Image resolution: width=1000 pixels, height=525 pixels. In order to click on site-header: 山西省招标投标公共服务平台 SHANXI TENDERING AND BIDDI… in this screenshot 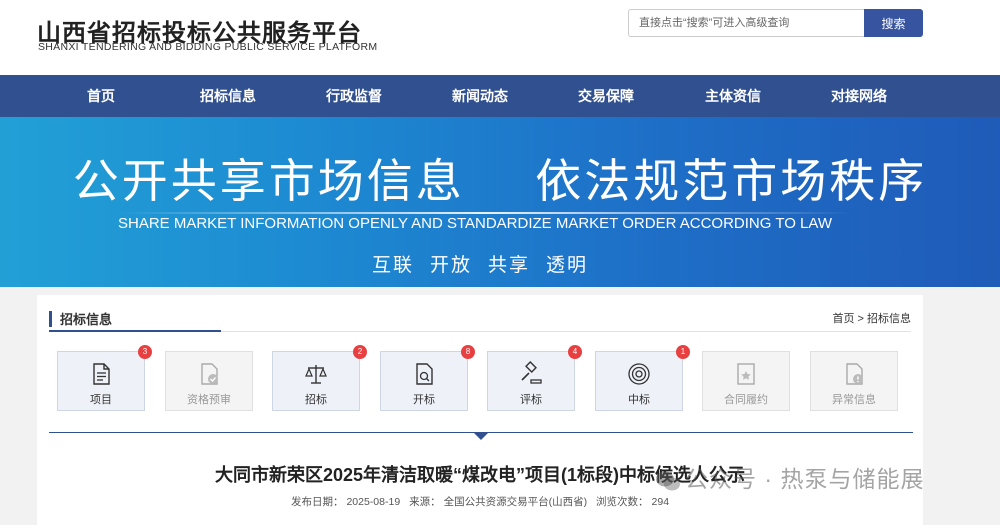, I will do `click(500, 37)`.